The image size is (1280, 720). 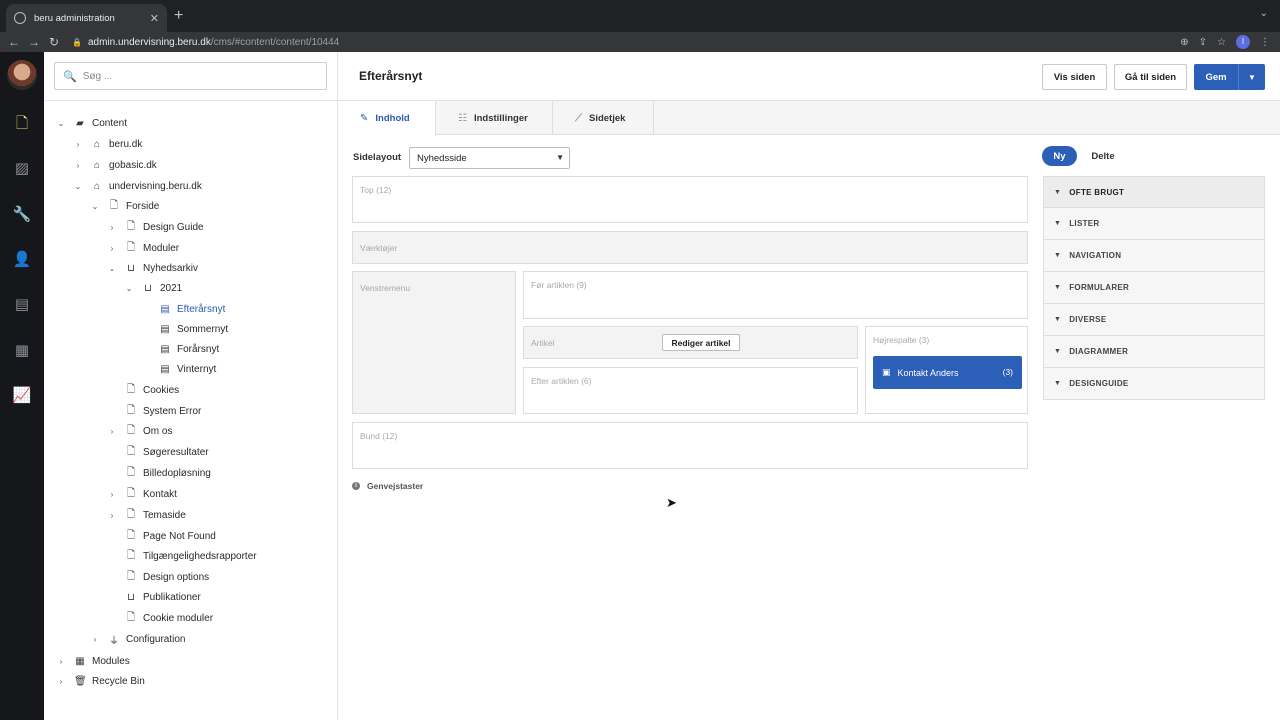 I want to click on analytics-chart-icon: 📈, so click(x=22, y=395).